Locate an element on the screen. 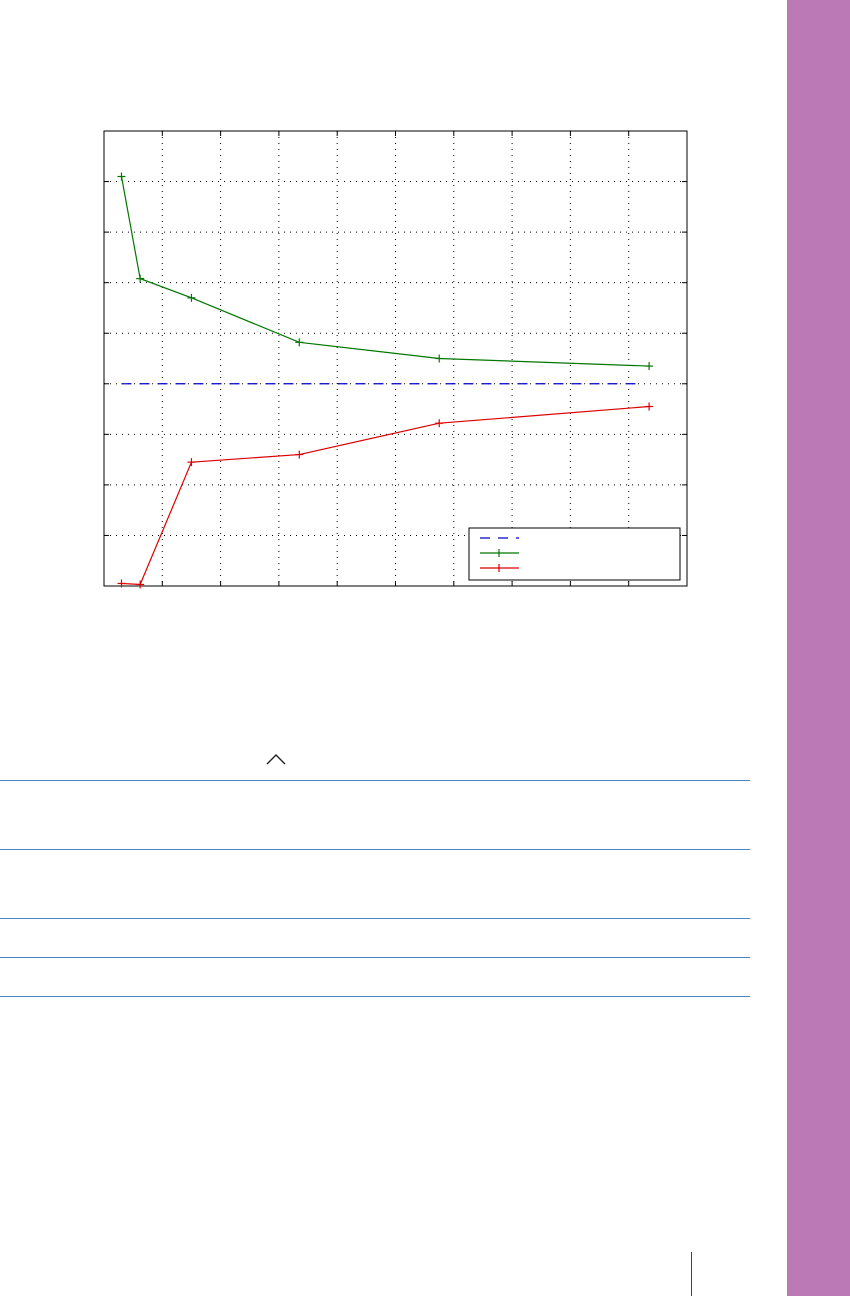 The height and width of the screenshot is (1296, 850). page-footer-divider is located at coordinates (691, 1274).